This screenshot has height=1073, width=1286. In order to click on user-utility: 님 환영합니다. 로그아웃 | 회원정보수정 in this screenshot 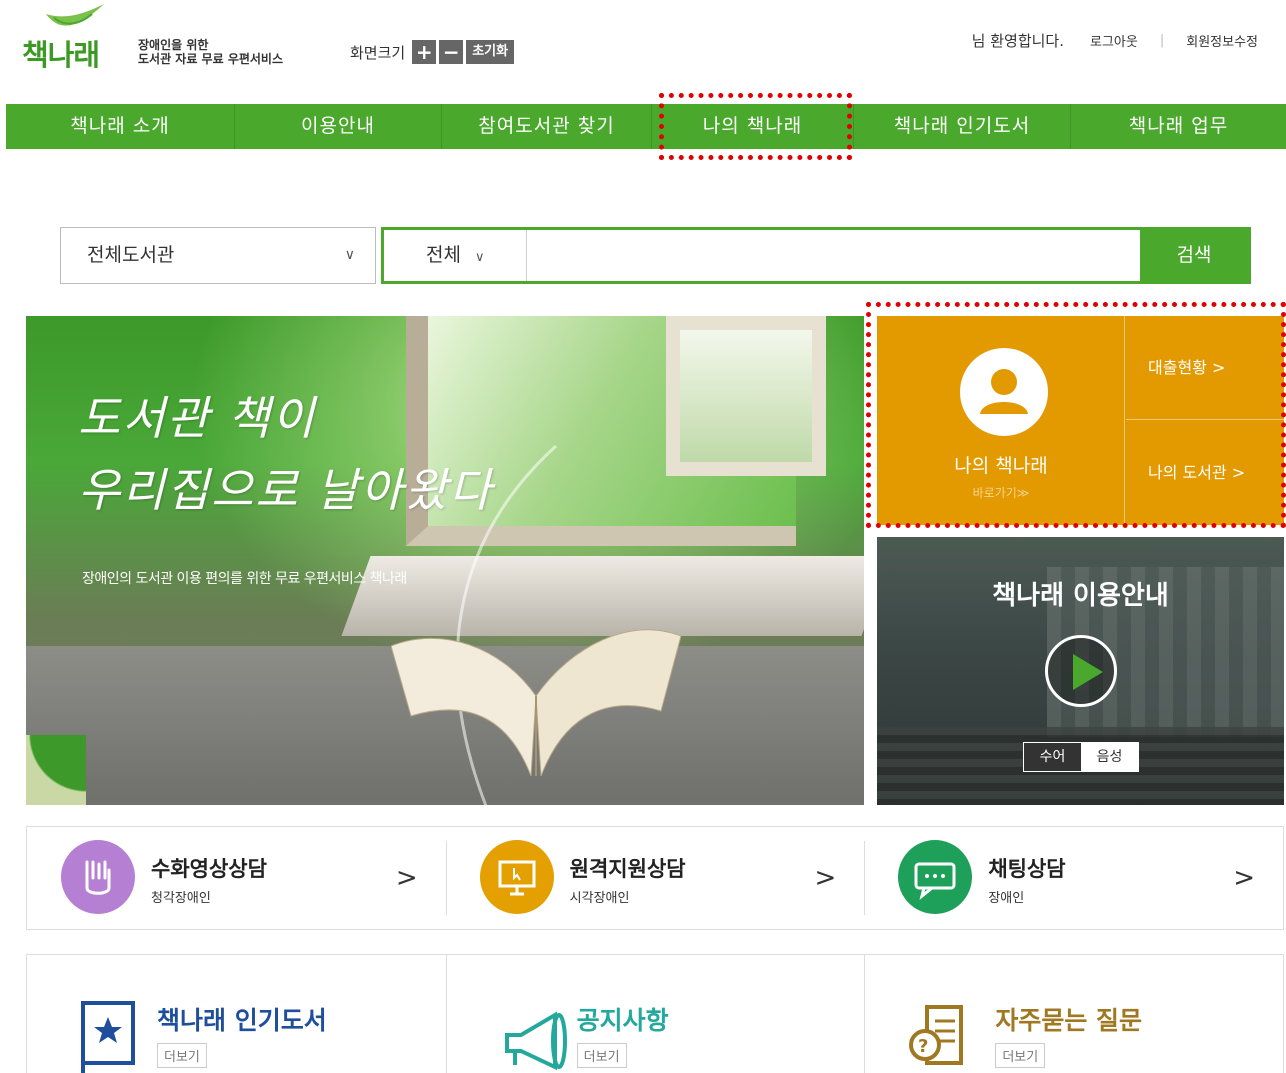, I will do `click(1115, 40)`.